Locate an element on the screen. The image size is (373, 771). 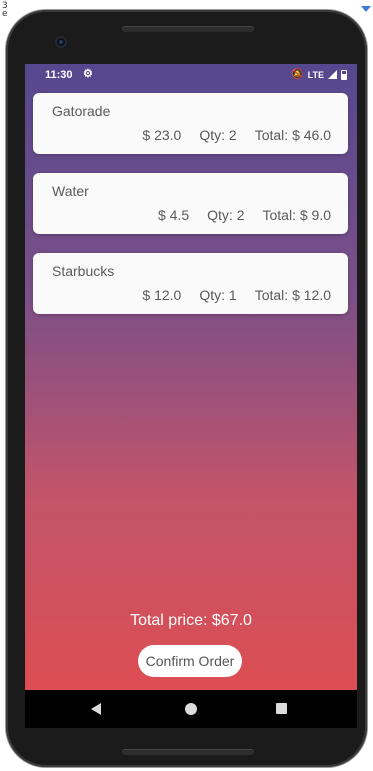
item-details: $ 23.0 Qty: 2 Total: $ 46.0 is located at coordinates (236, 135).